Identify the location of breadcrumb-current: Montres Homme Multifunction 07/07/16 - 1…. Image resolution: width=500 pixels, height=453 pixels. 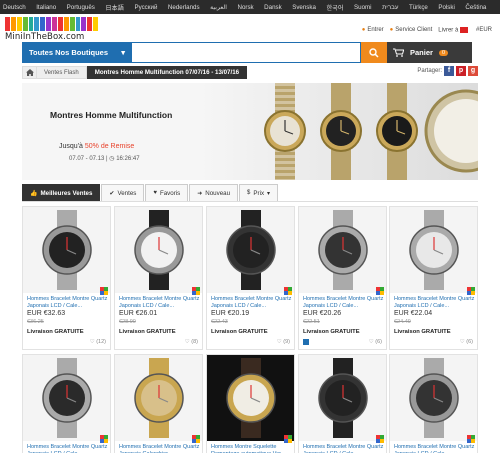
(167, 72).